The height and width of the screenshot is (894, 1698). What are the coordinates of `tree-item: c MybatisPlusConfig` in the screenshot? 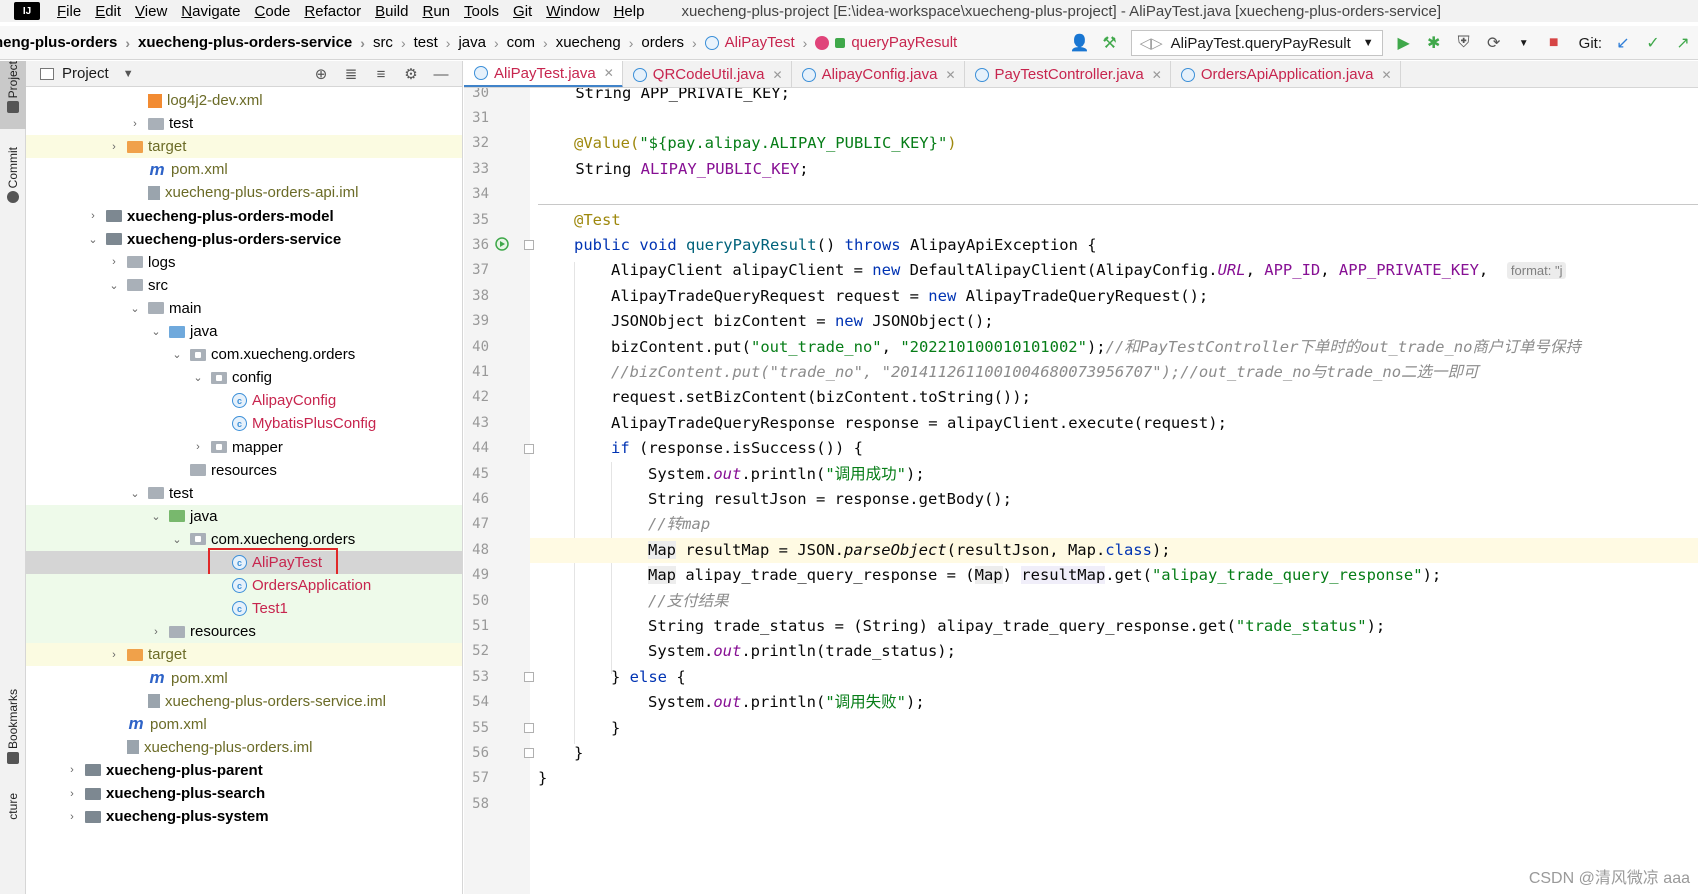 It's located at (244, 423).